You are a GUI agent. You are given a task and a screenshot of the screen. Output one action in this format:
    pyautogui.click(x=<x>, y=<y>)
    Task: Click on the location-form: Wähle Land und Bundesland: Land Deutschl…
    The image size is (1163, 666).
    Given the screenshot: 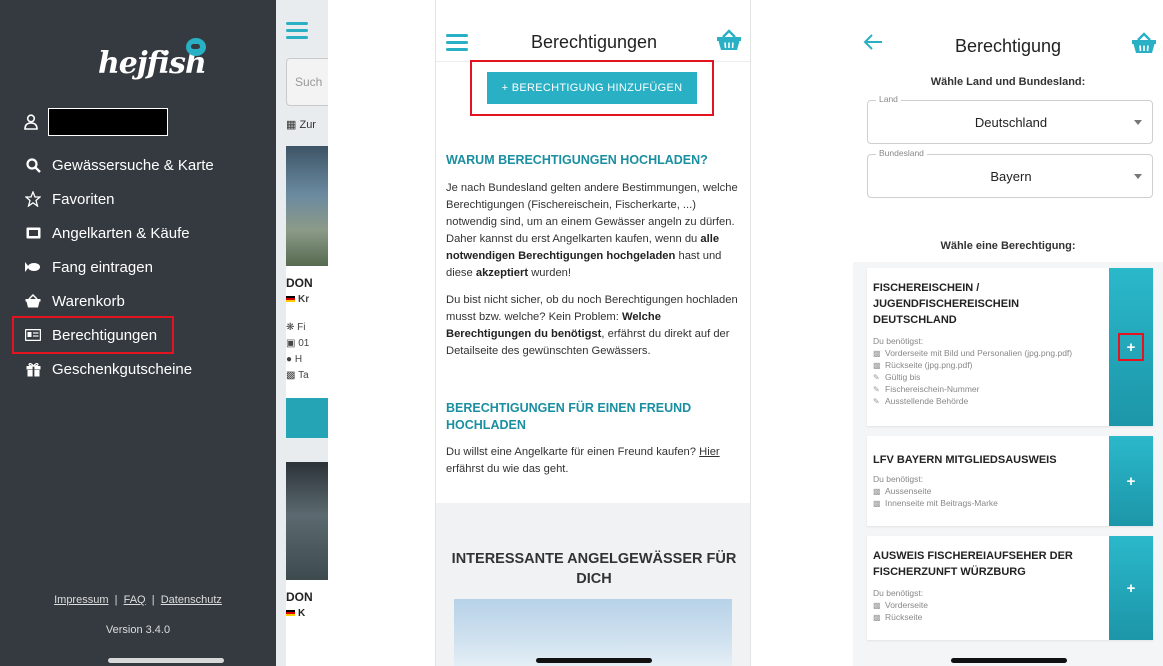 What is the action you would take?
    pyautogui.click(x=1008, y=164)
    